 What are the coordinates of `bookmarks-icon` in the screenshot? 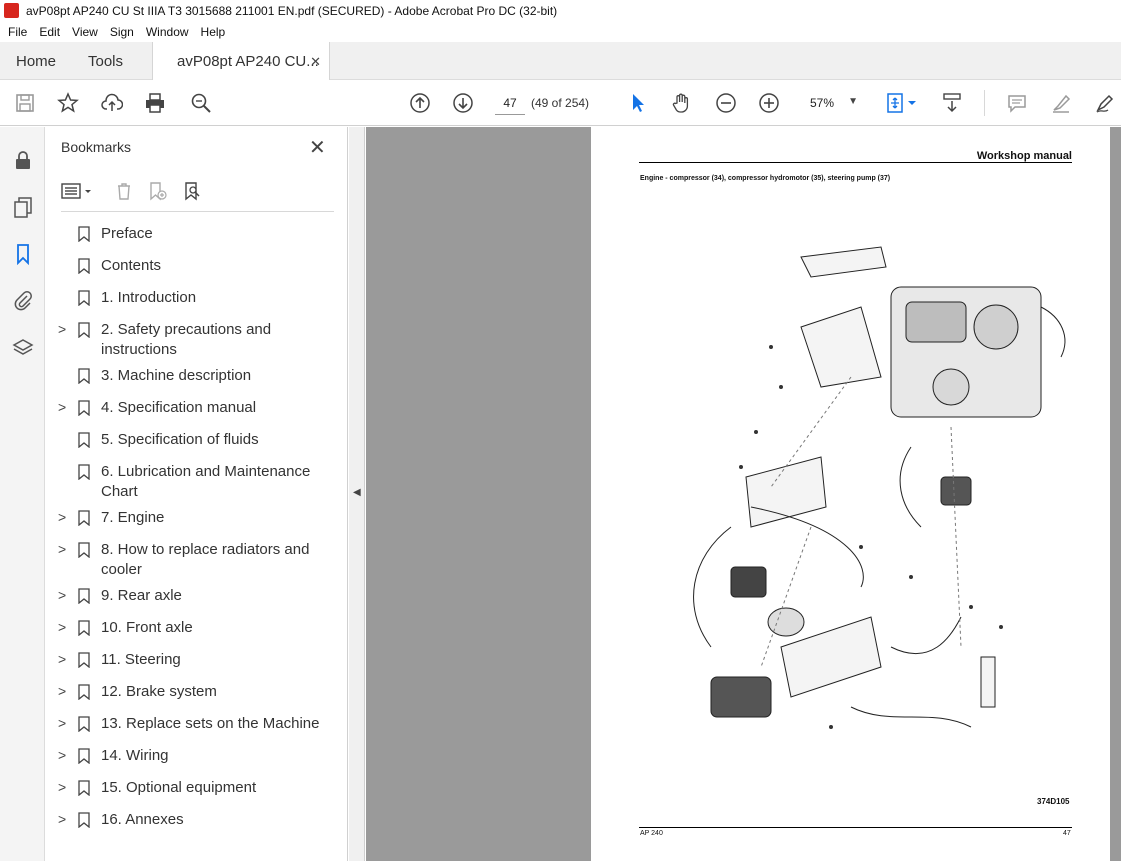 It's located at (23, 254).